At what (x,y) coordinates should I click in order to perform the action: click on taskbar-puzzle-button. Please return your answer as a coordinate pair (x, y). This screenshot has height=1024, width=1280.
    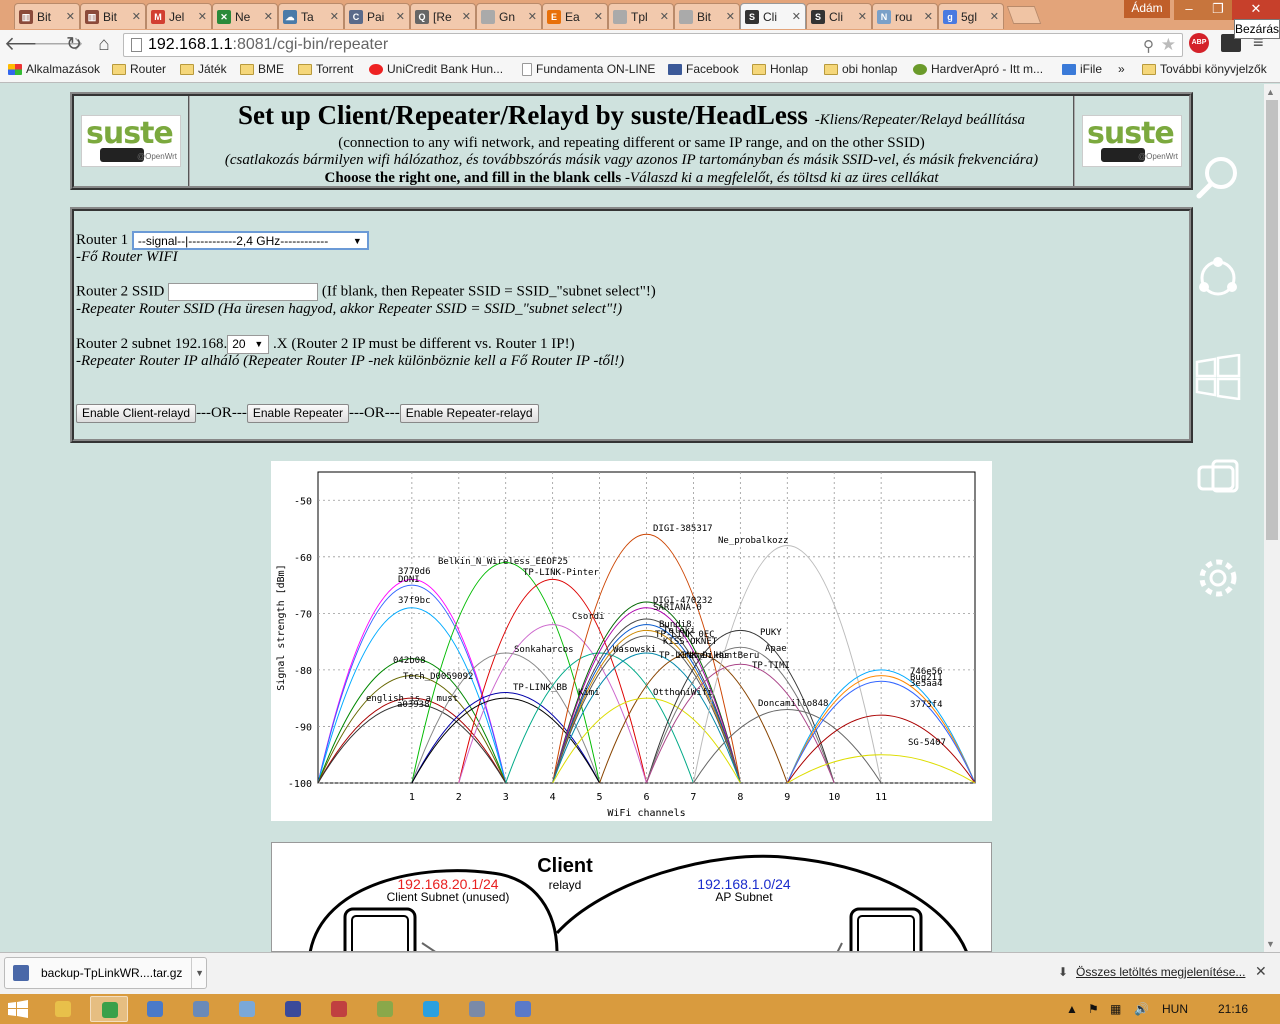
    Looking at the image, I should click on (201, 1009).